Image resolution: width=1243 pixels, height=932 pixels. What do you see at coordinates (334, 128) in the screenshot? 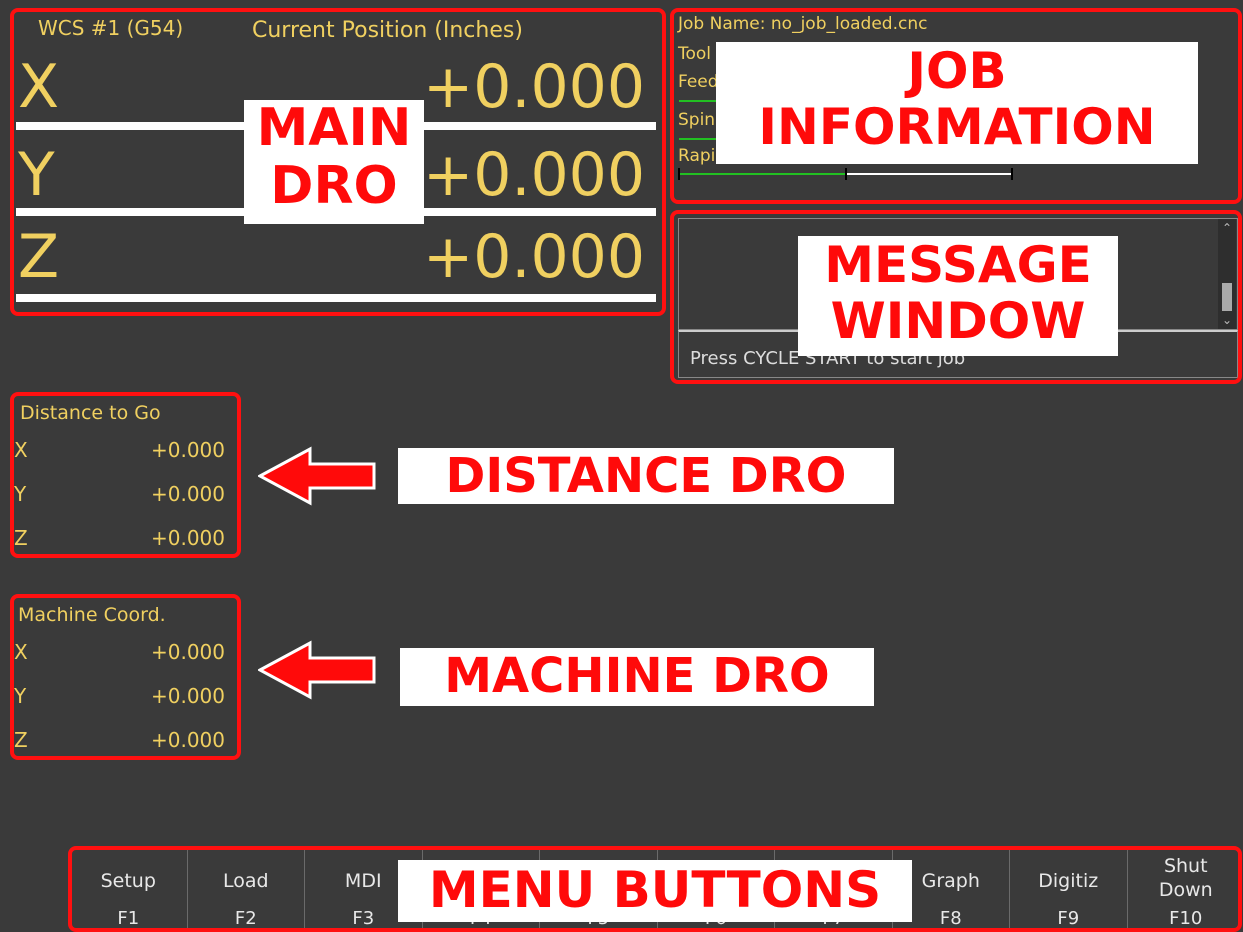
I see `main-dro-annotation-line1: MAIN` at bounding box center [334, 128].